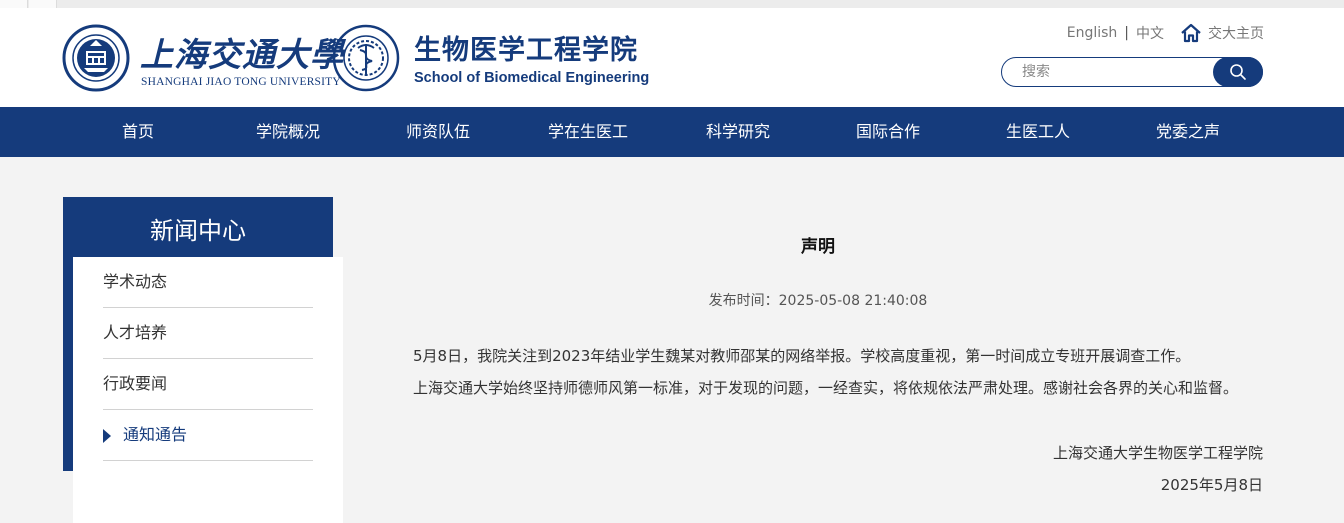 The height and width of the screenshot is (523, 1344). I want to click on school-name-cn: 生物医学工程学院, so click(526, 50).